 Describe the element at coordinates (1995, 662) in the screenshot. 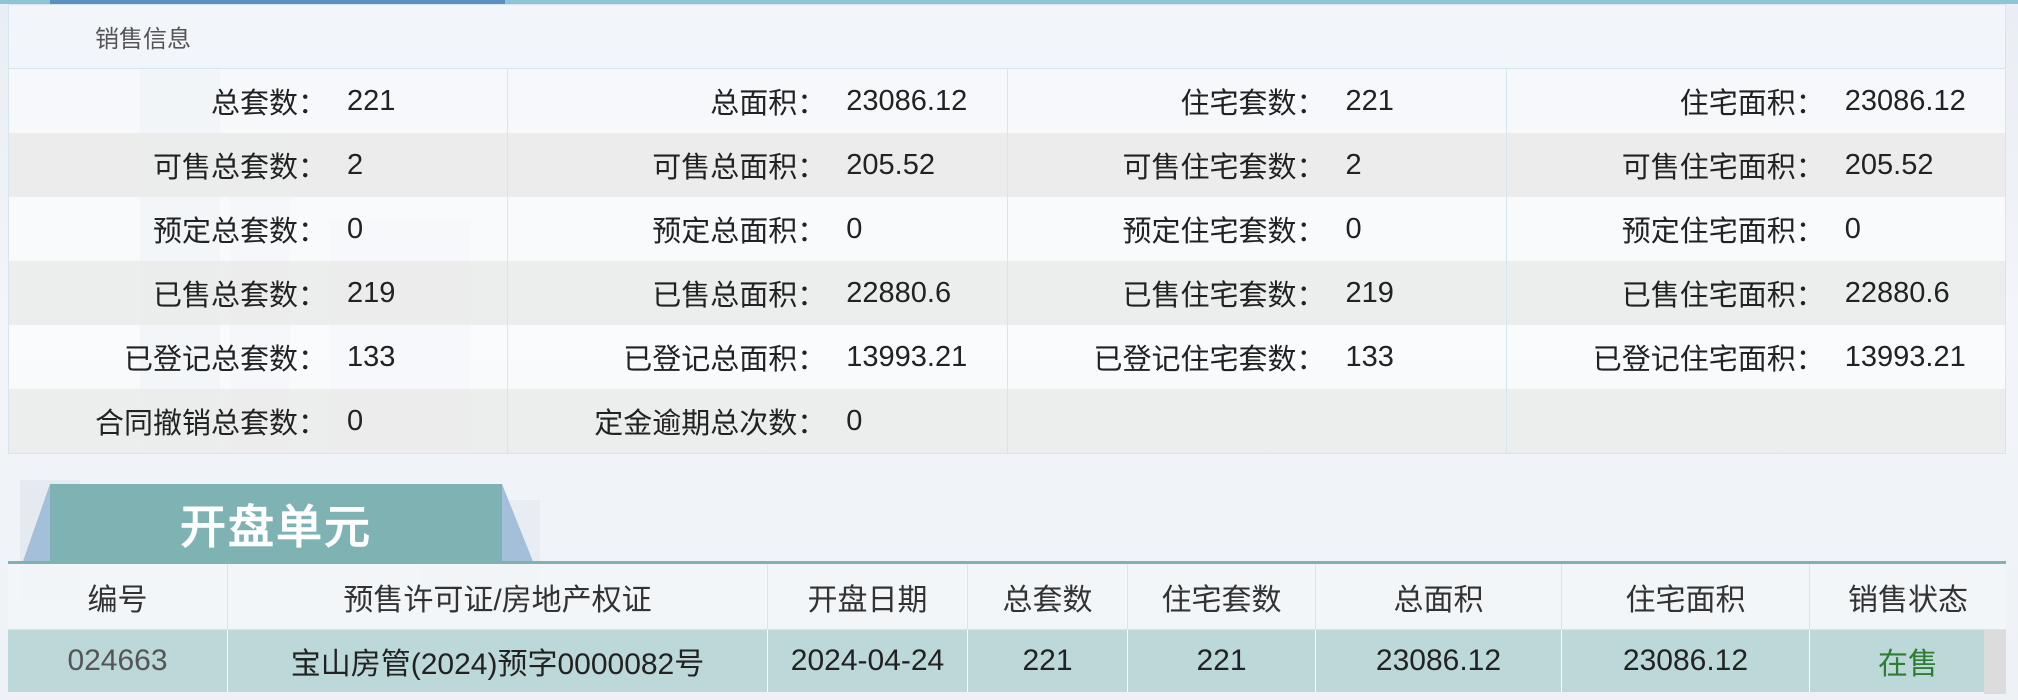

I see `scrollbar` at that location.